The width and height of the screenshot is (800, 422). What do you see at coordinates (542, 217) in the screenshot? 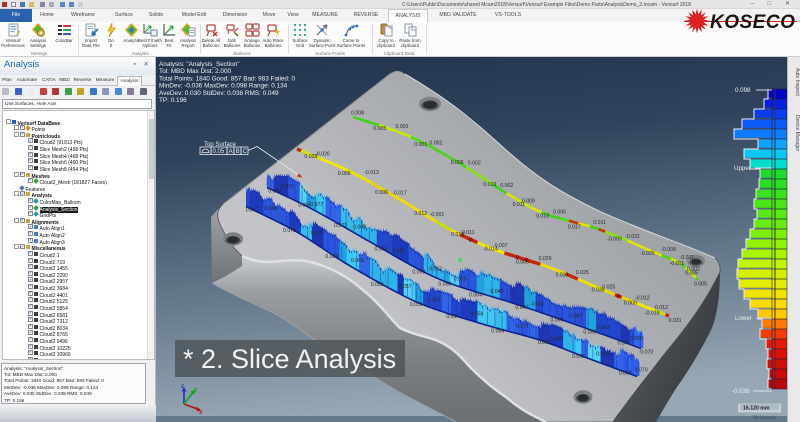
I see `svg-text: 0.018` at bounding box center [542, 217].